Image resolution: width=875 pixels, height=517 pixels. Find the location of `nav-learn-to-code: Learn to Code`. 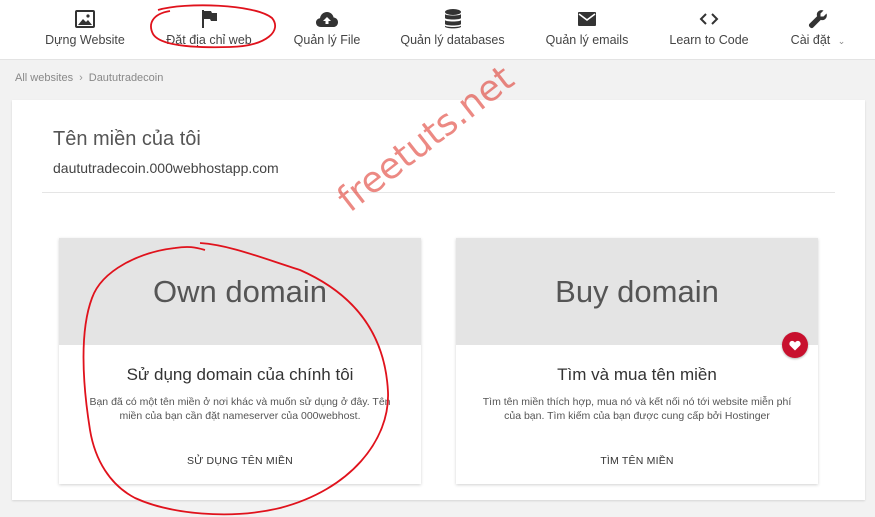

nav-learn-to-code: Learn to Code is located at coordinates (709, 30).